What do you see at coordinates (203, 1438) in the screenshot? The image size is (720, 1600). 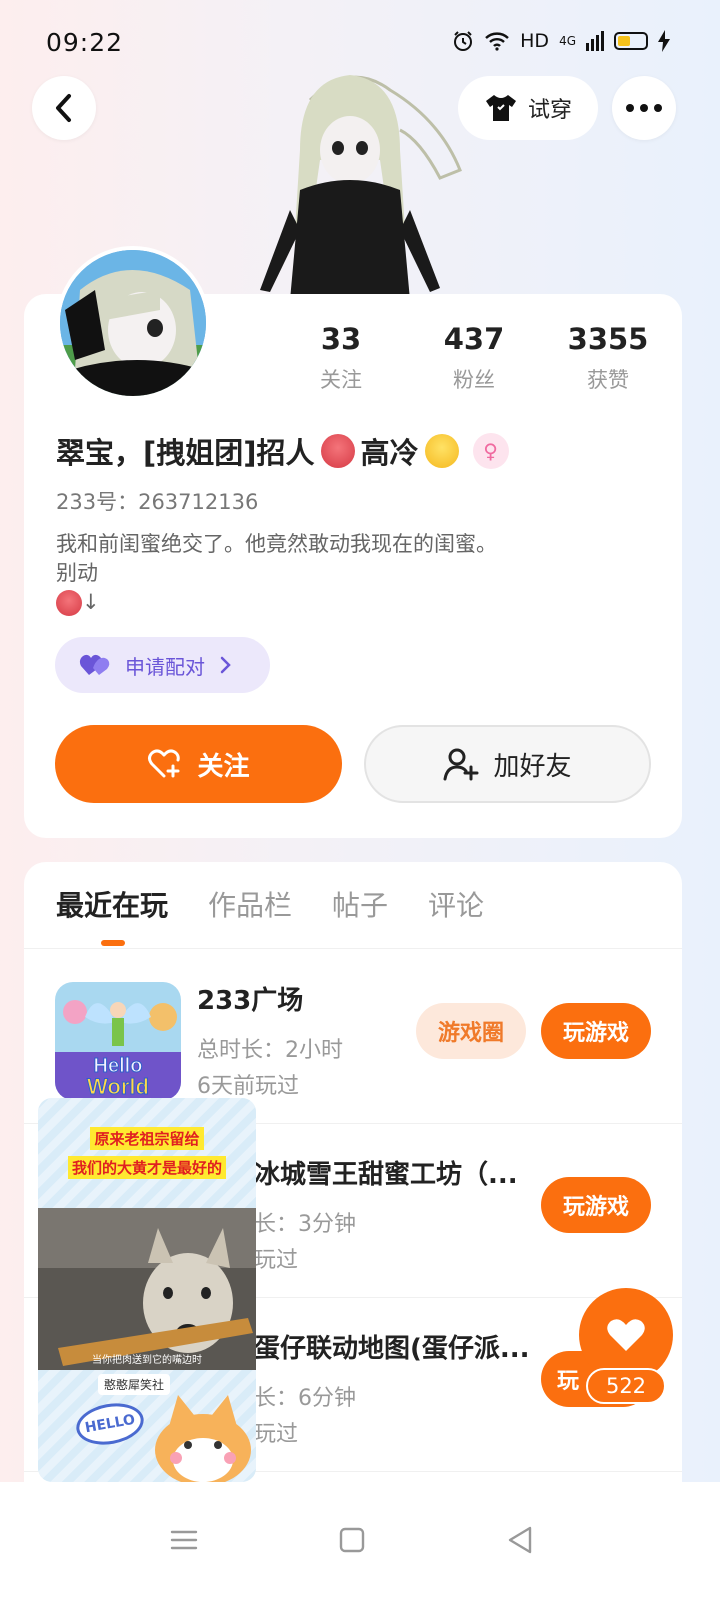 I see `corgi-icon` at bounding box center [203, 1438].